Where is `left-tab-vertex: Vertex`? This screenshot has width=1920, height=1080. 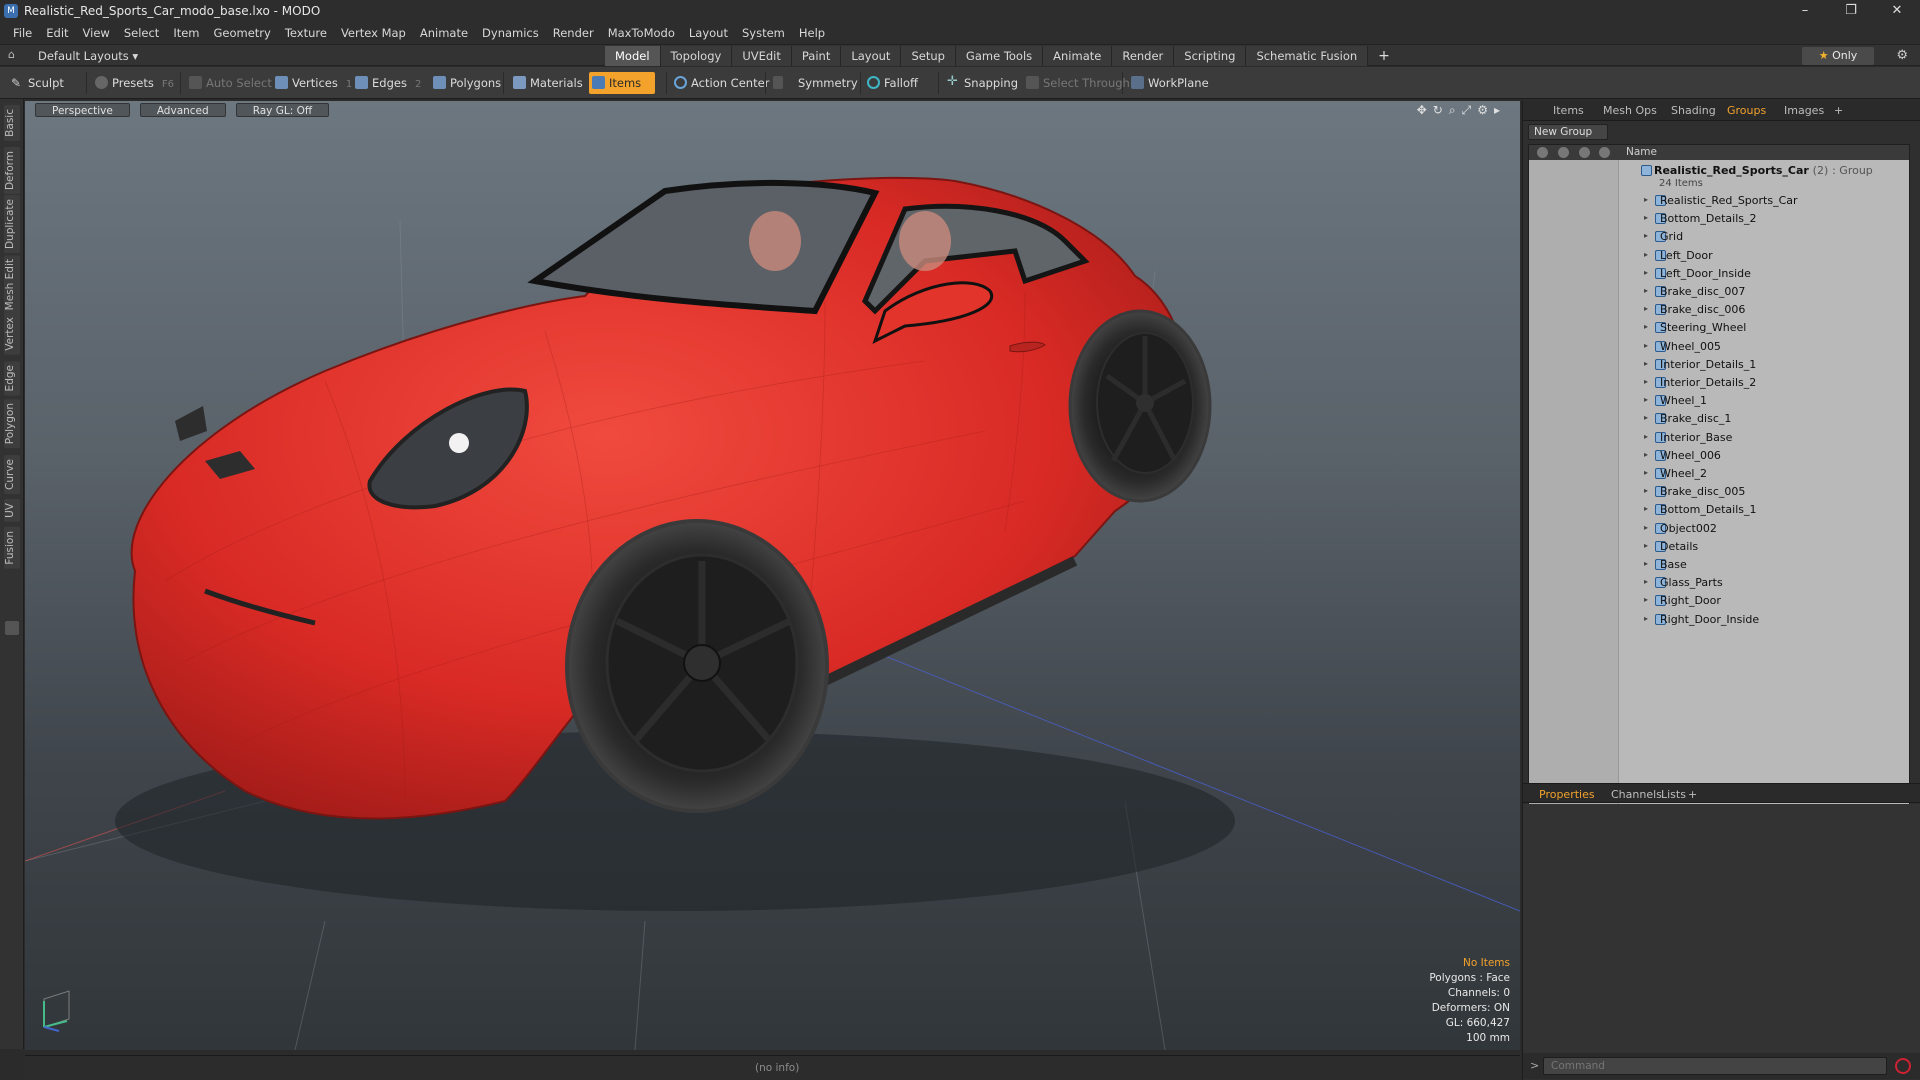
left-tab-vertex: Vertex is located at coordinates (12, 334).